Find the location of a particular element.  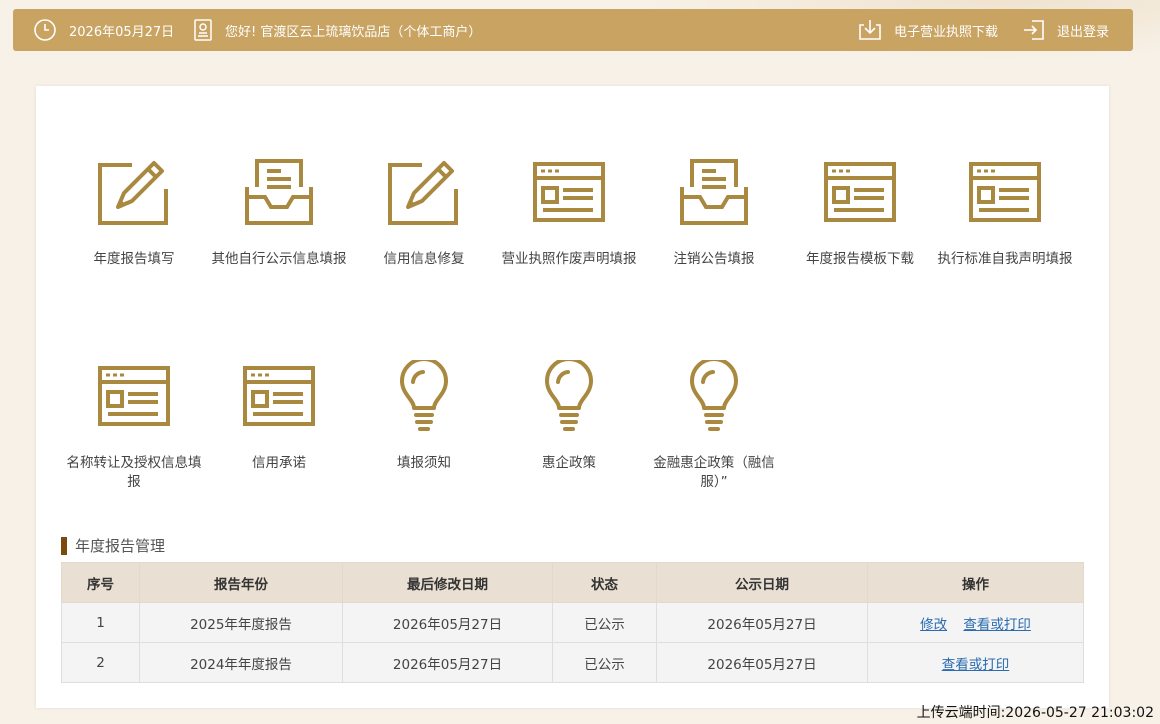

tile-name-transfer: 名称转让及授权信息填报 is located at coordinates (134, 426).